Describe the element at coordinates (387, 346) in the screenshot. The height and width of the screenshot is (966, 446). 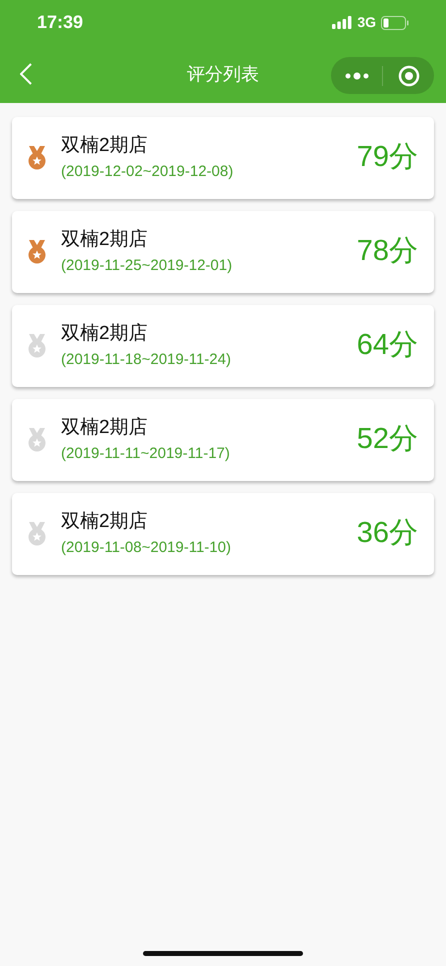
I see `score-value: 64分` at that location.